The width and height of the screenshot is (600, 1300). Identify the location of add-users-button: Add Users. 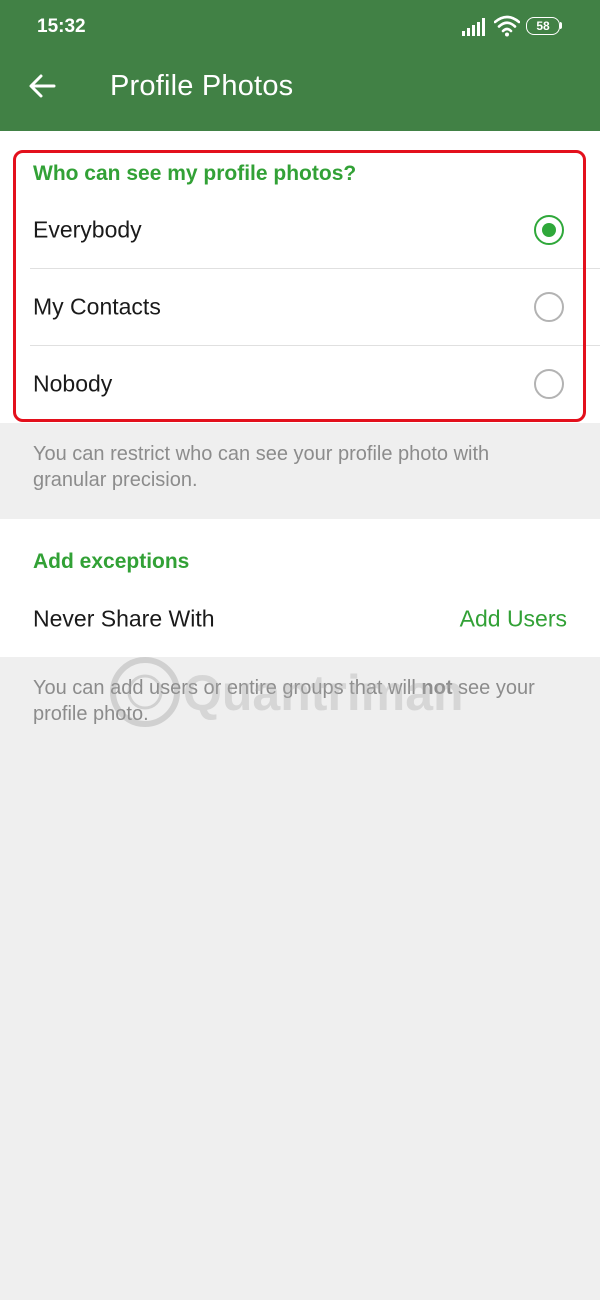
(513, 619).